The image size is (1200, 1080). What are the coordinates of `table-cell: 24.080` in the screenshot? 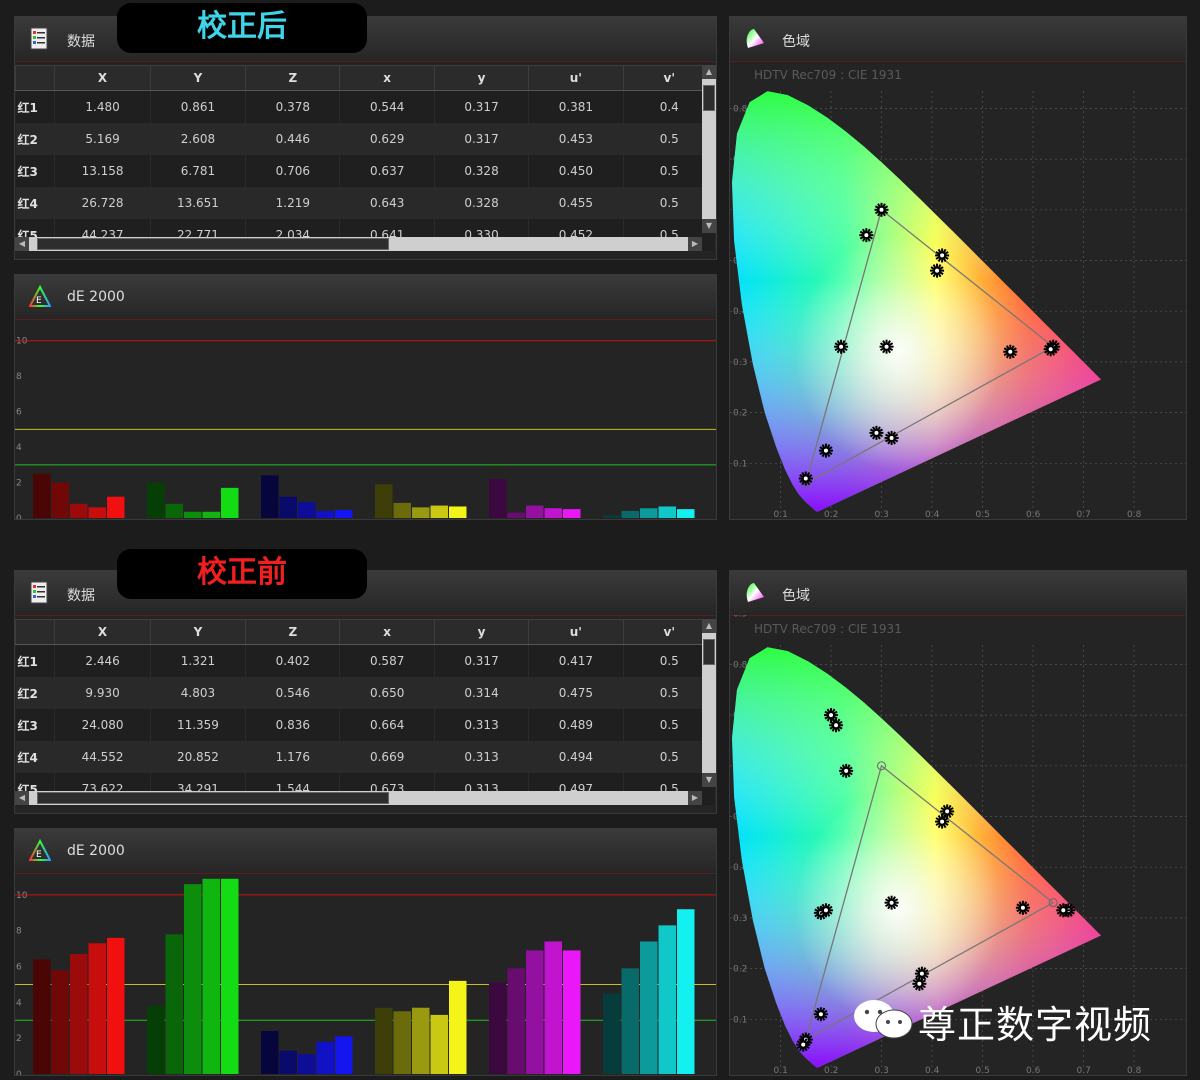 It's located at (102, 725).